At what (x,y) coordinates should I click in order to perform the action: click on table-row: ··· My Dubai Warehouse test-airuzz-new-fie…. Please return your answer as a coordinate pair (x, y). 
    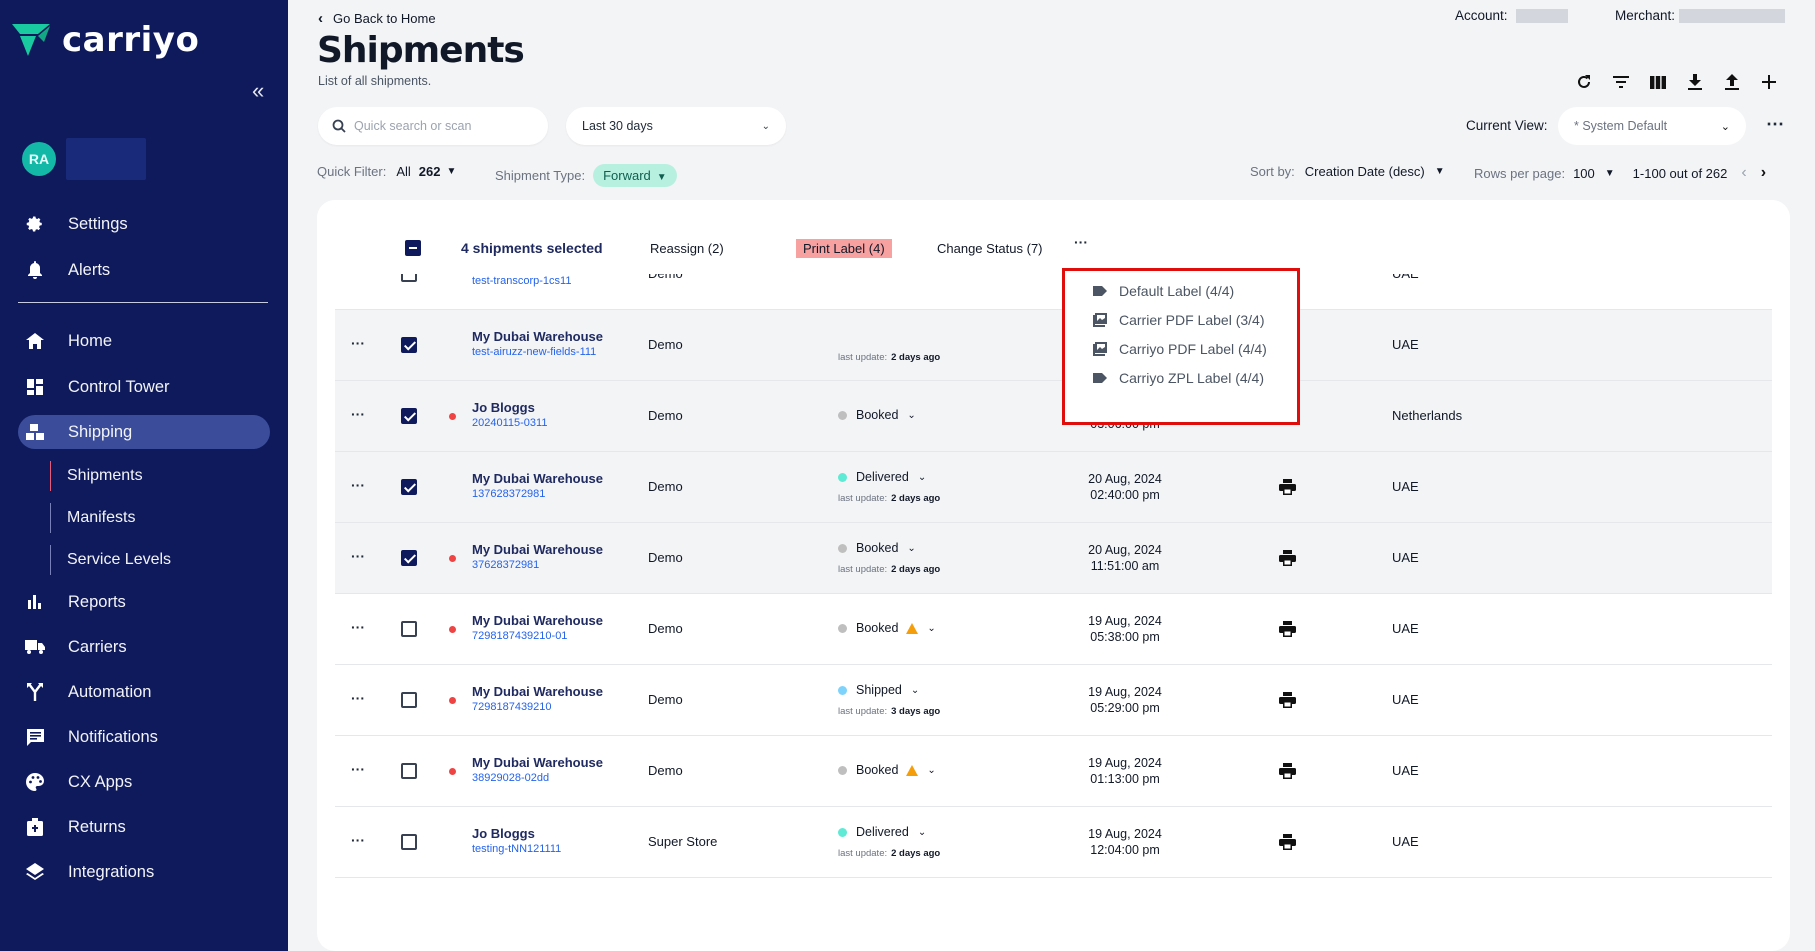
    Looking at the image, I should click on (1053, 345).